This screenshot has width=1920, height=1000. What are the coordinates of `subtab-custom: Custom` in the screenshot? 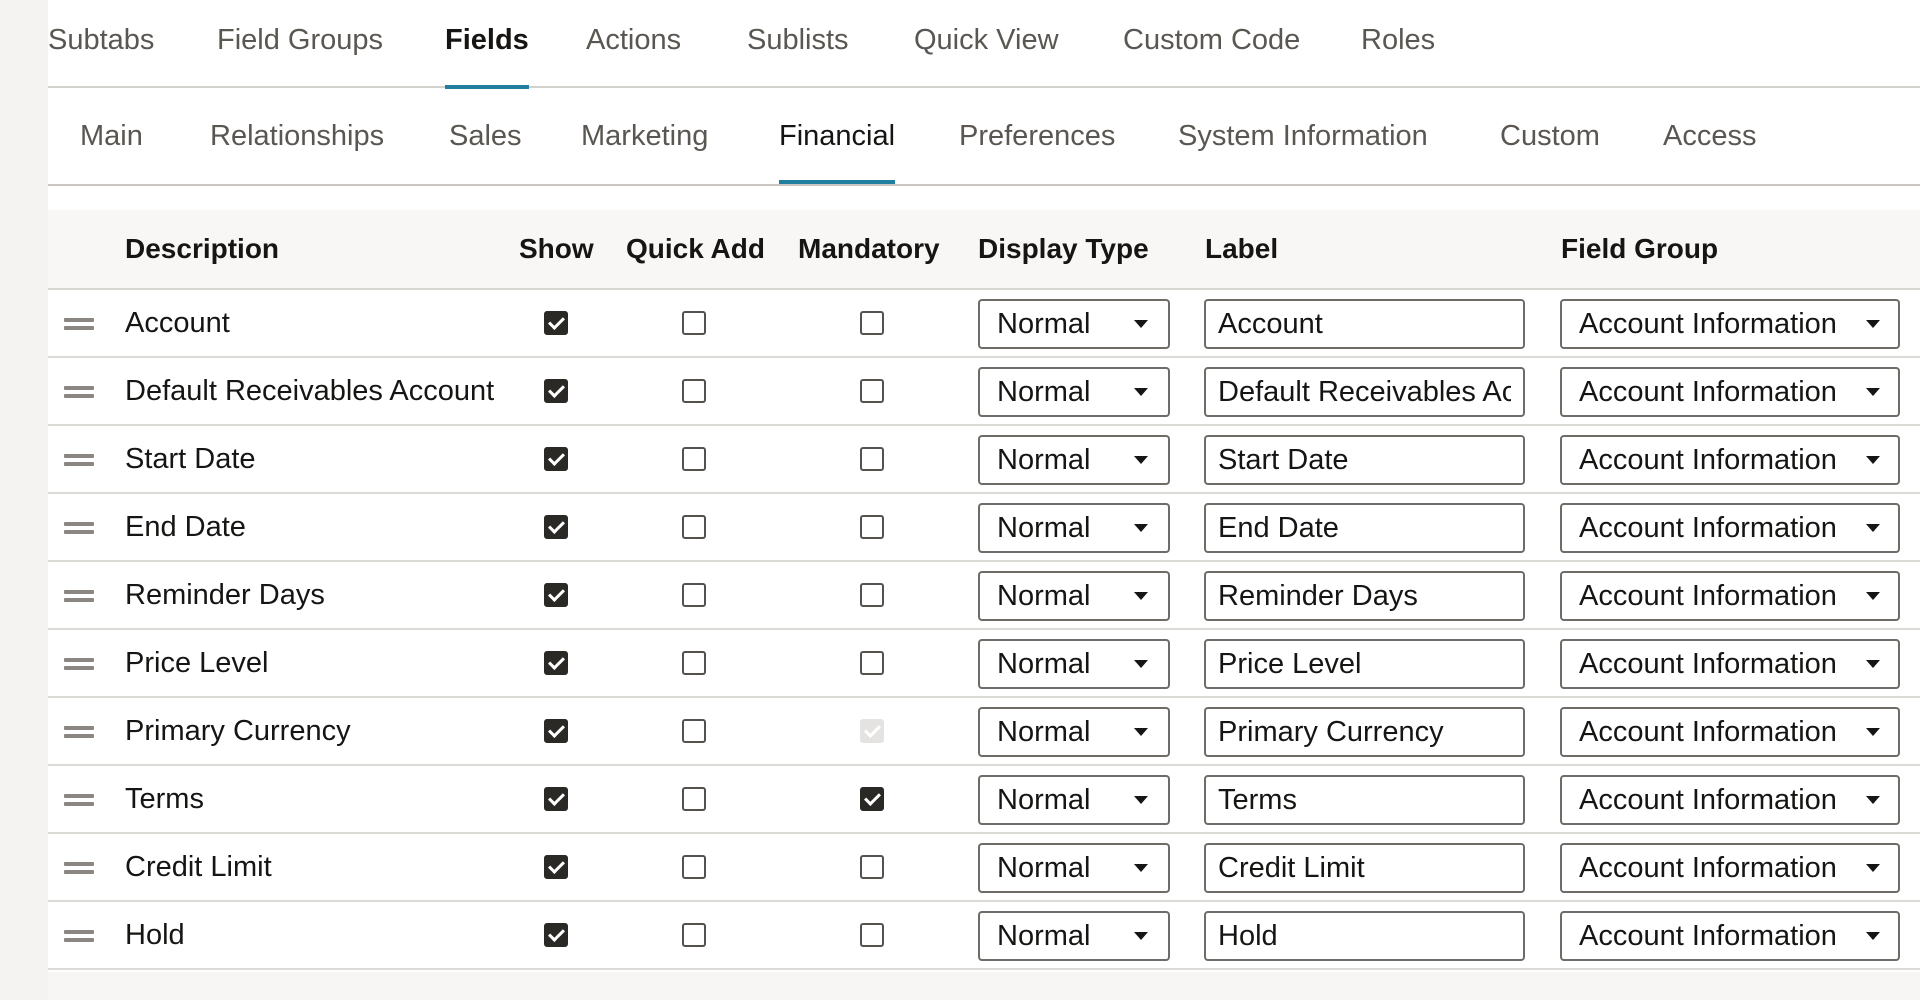 It's located at (1550, 136).